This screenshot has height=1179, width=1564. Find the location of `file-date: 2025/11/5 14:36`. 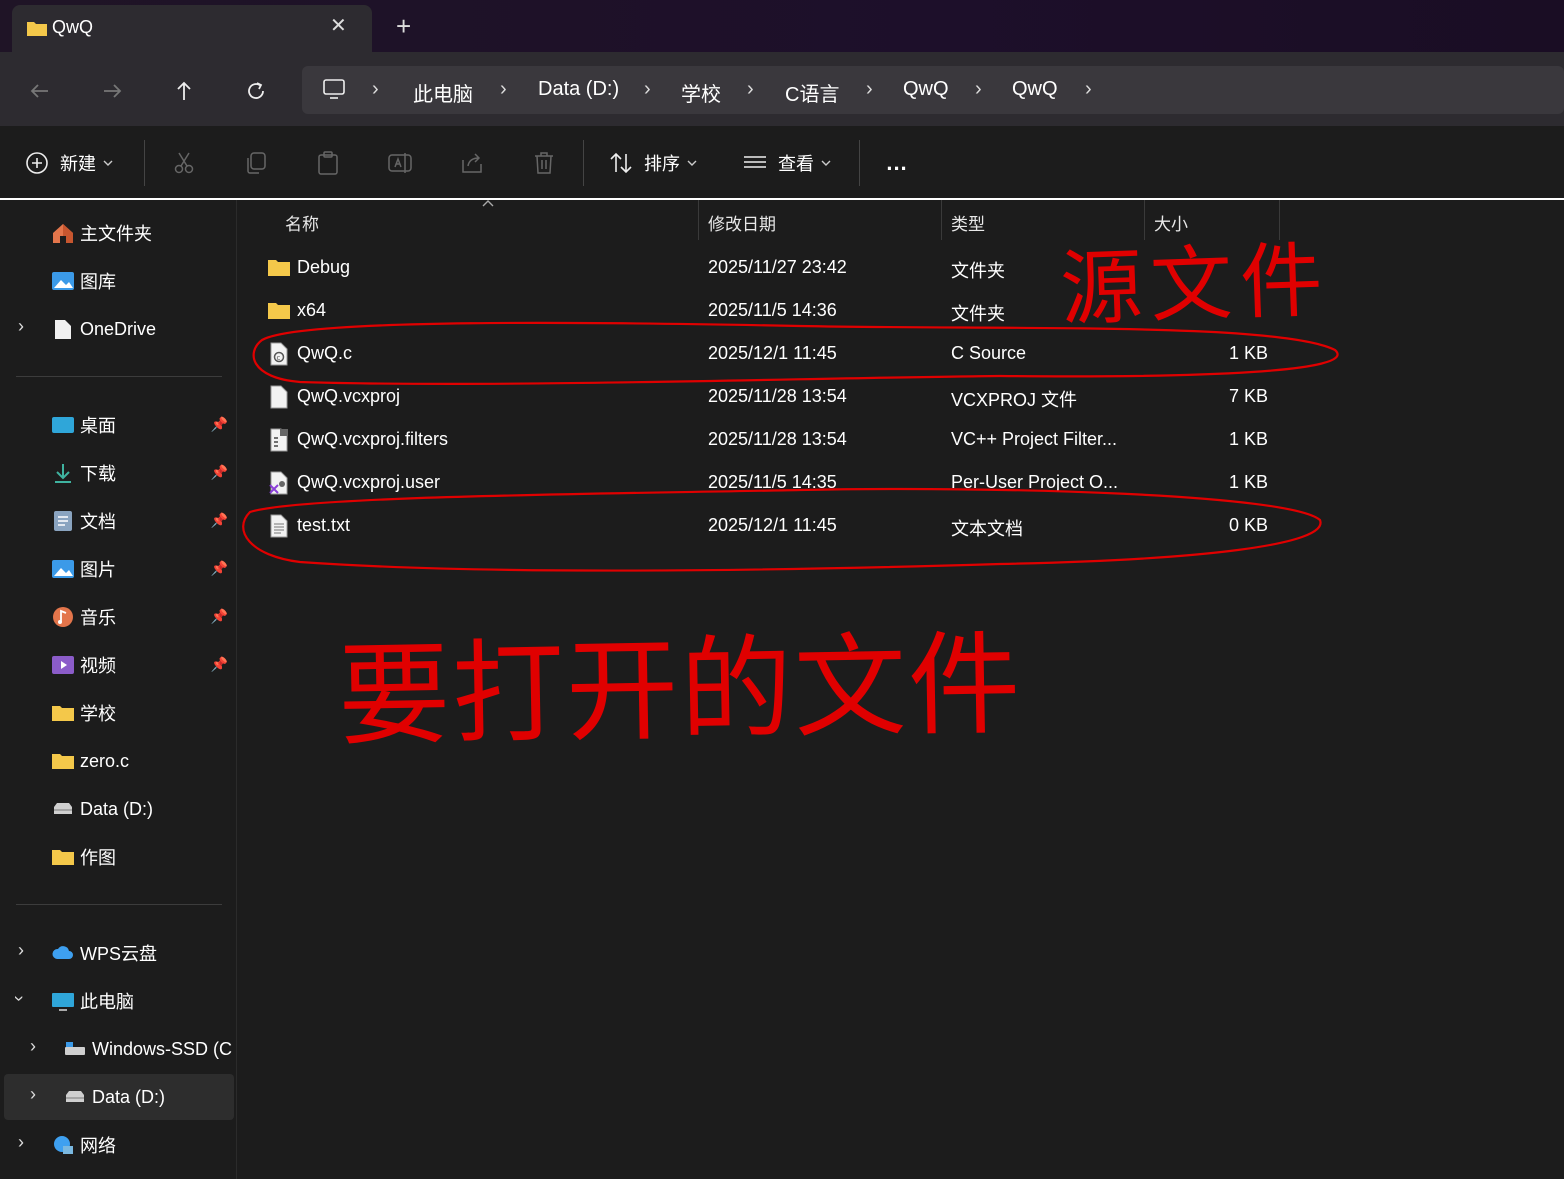

file-date: 2025/11/5 14:36 is located at coordinates (772, 310).